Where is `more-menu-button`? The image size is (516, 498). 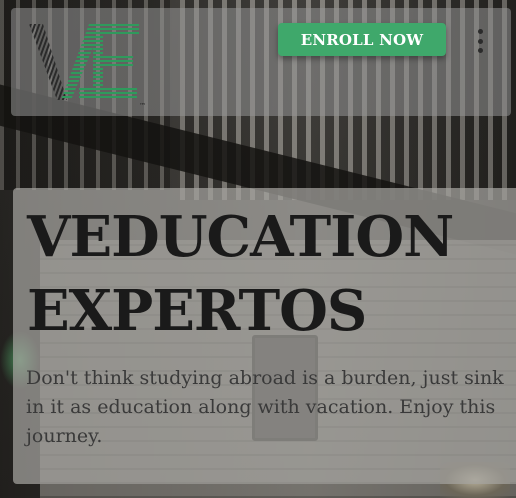
more-menu-button is located at coordinates (480, 41).